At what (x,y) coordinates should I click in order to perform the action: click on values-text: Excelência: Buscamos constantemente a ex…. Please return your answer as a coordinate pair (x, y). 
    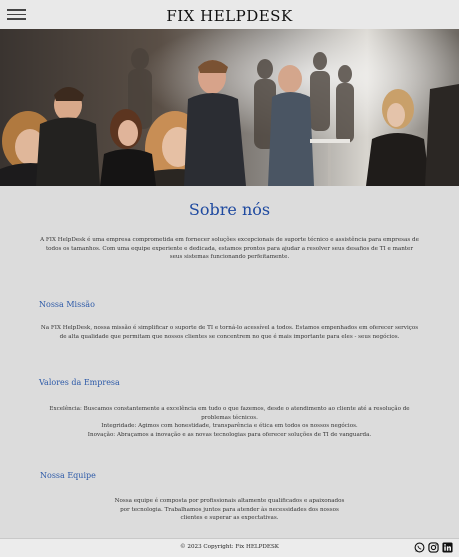
    Looking at the image, I should click on (229, 422).